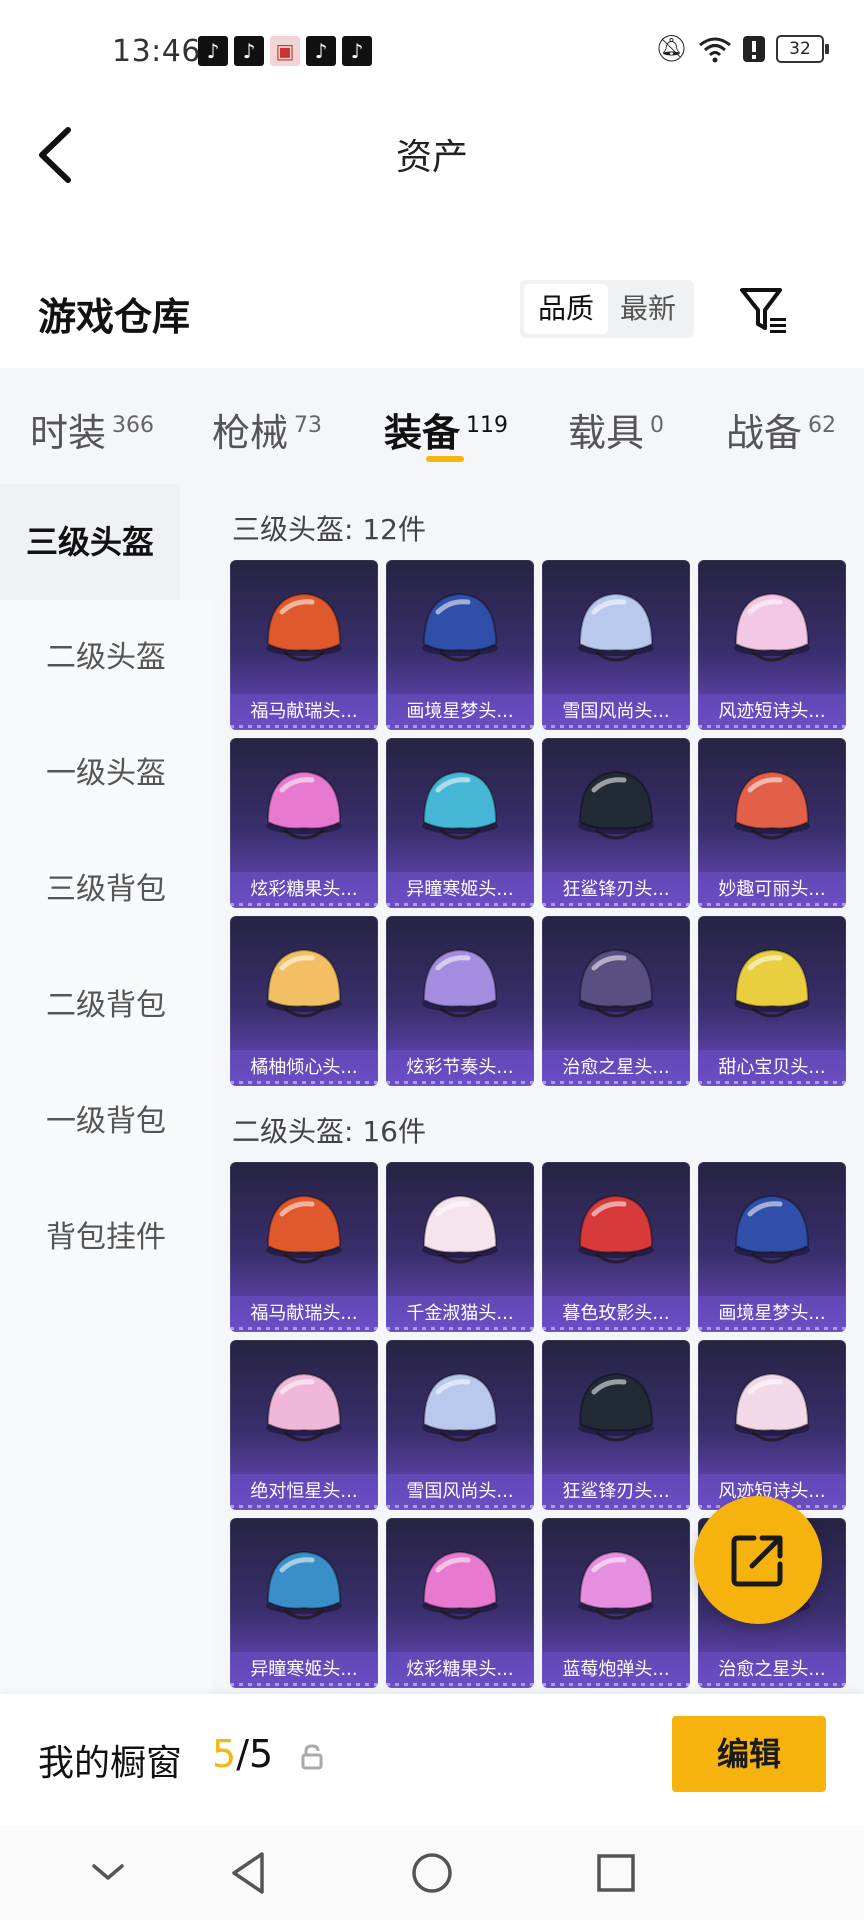 This screenshot has width=864, height=1920. Describe the element at coordinates (749, 1754) in the screenshot. I see `edit-button: 编辑` at that location.